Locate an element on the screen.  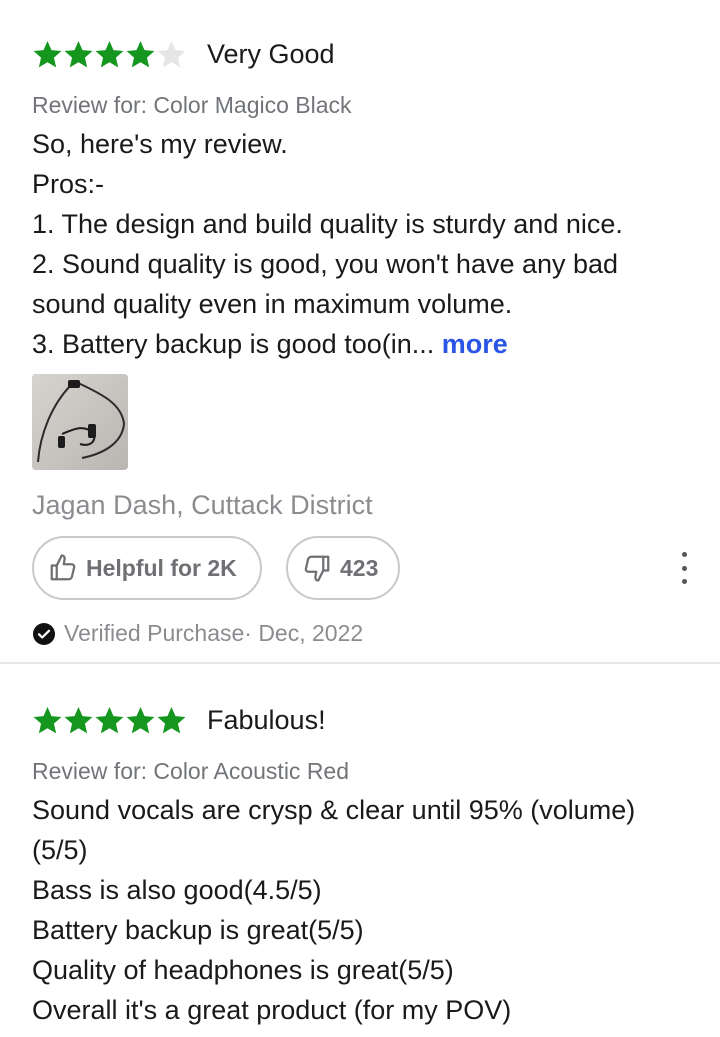
helpful-button: Helpful for 2K is located at coordinates (147, 568).